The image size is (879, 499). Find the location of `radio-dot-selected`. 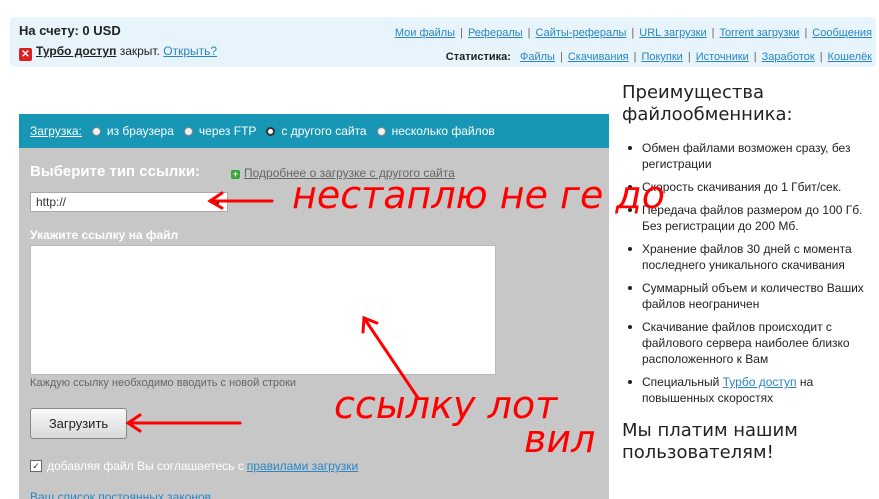

radio-dot-selected is located at coordinates (271, 131).